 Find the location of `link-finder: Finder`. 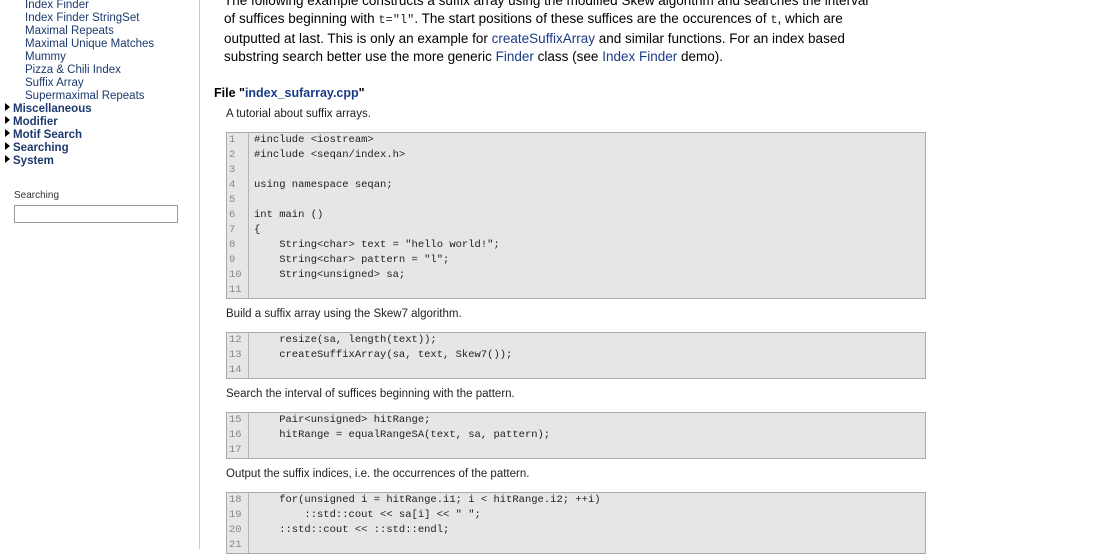

link-finder: Finder is located at coordinates (515, 56).